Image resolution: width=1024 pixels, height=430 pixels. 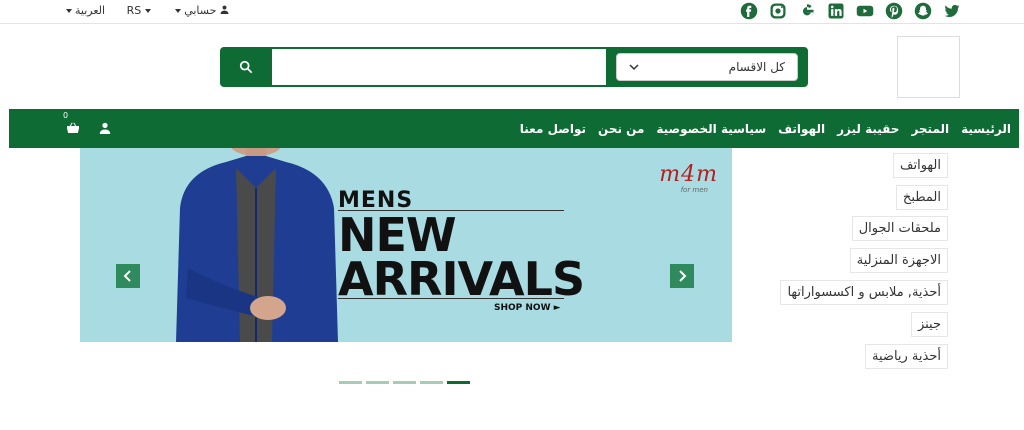 I want to click on category-dropdown: كل الاقسام, so click(x=707, y=67).